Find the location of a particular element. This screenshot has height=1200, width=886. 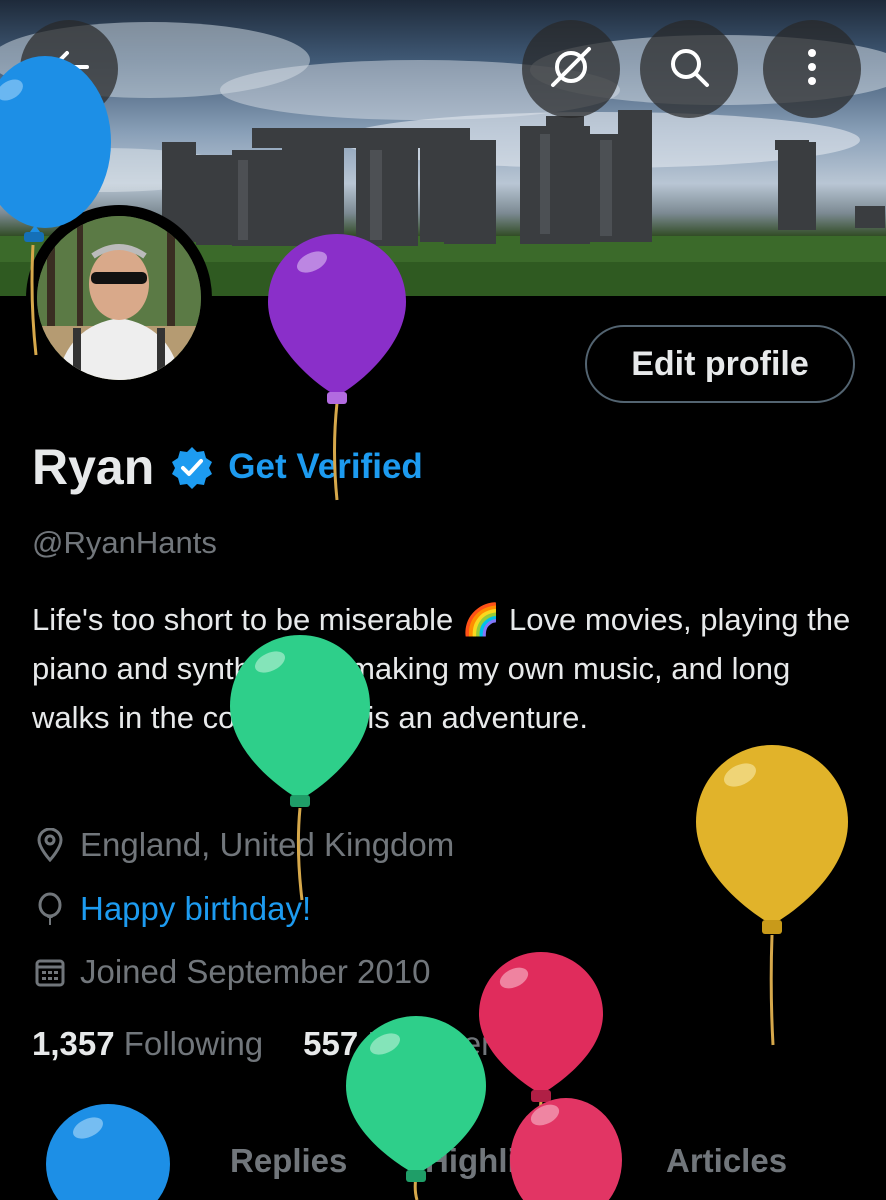

more-button is located at coordinates (812, 69).